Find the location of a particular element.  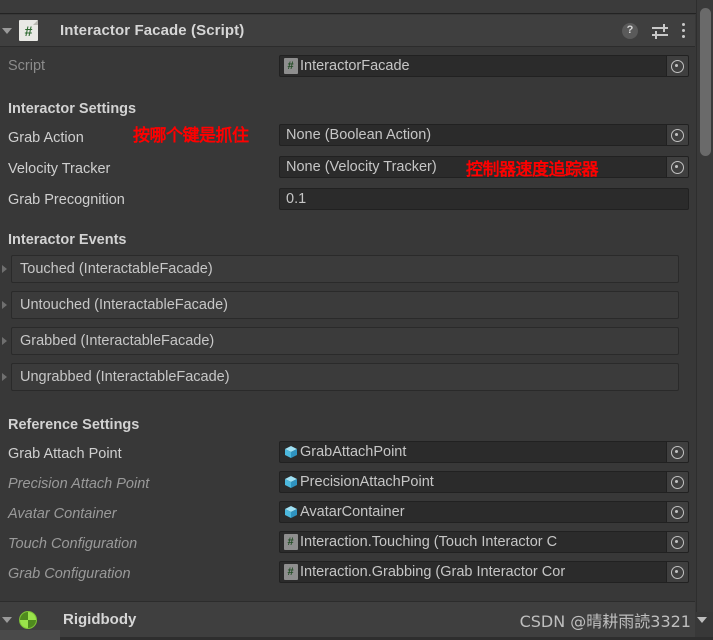

grab-precognition-input: 0.1 is located at coordinates (484, 199).